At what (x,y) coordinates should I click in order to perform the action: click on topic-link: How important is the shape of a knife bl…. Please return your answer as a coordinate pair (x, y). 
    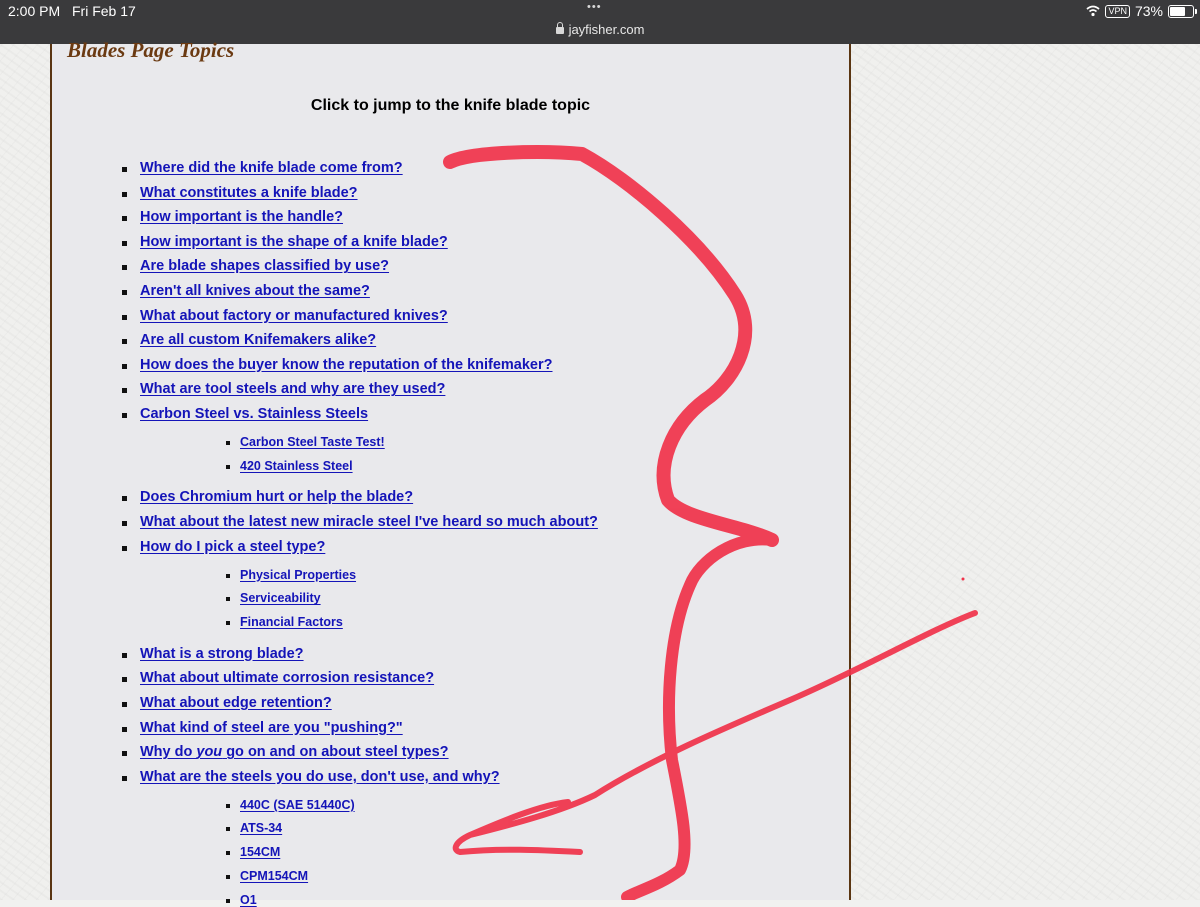
    Looking at the image, I should click on (294, 242).